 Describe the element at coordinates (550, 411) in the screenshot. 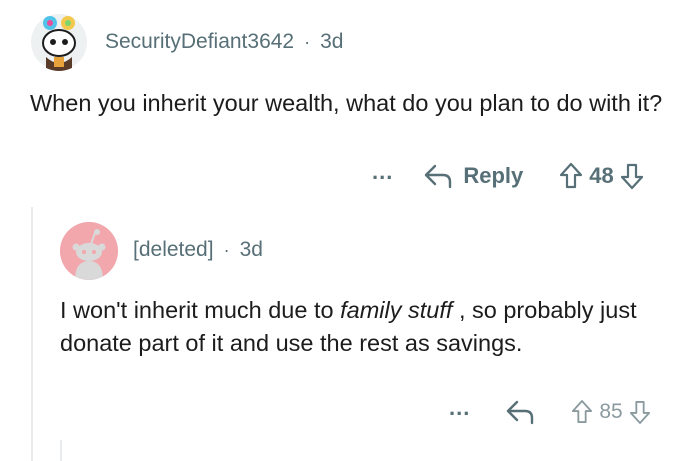

I see `comment-actions: ... 85` at that location.